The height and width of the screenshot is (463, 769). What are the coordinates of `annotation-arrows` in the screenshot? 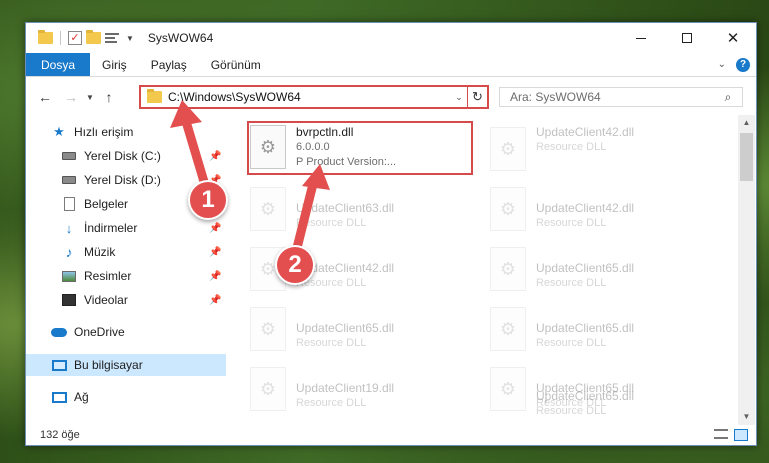 It's located at (250, 176).